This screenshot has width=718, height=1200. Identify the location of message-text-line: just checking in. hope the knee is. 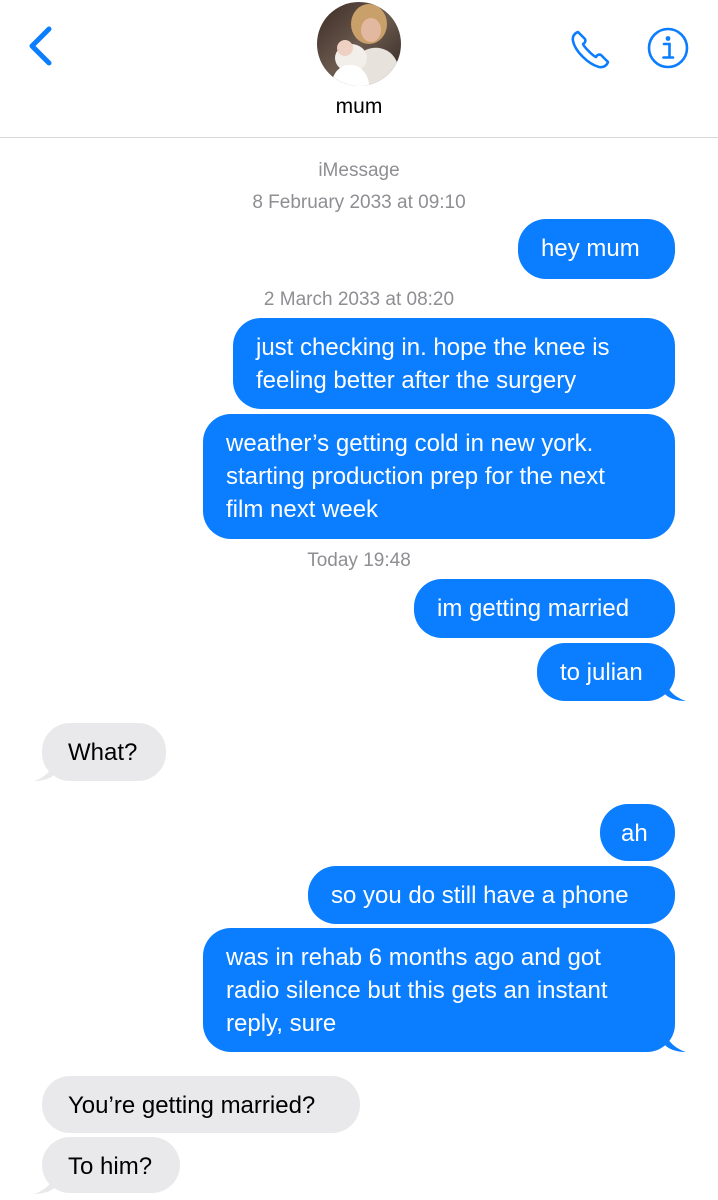
(433, 347).